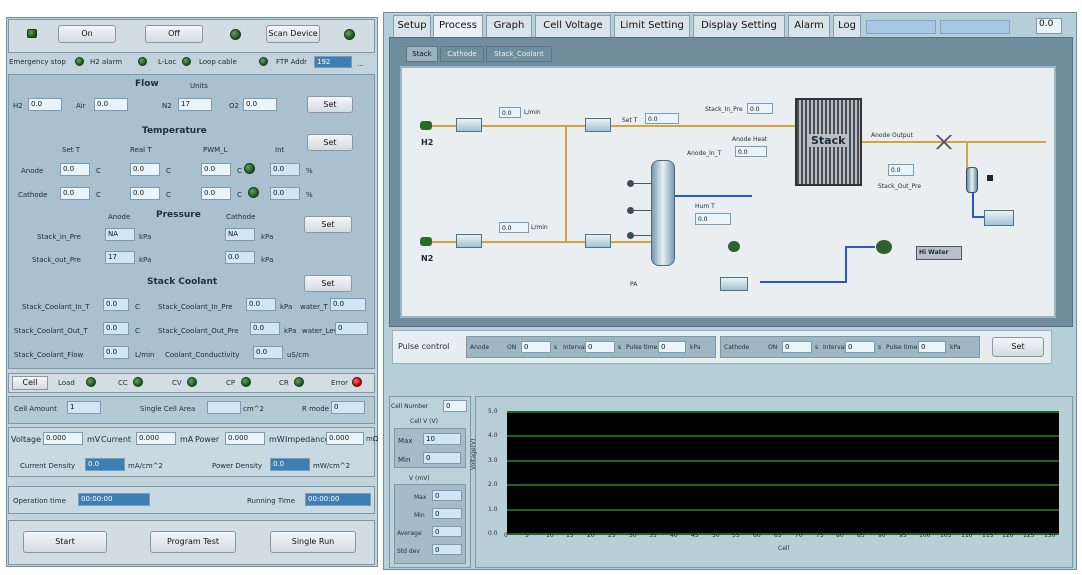 Image resolution: width=1082 pixels, height=575 pixels. I want to click on pressure-set-button: Set, so click(328, 224).